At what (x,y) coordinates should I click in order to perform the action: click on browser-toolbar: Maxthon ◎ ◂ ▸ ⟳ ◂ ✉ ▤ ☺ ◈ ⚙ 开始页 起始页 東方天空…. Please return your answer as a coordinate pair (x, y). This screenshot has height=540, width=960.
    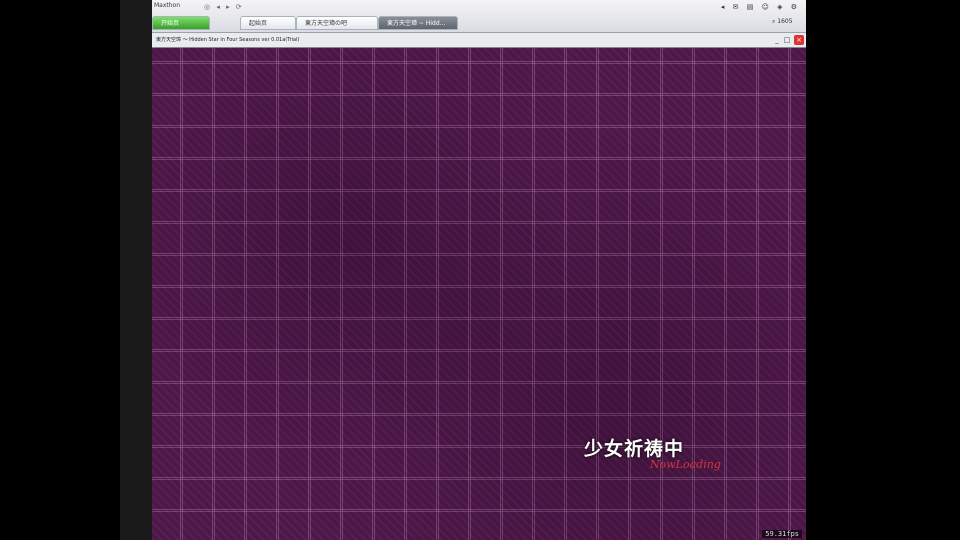
    Looking at the image, I should click on (479, 16).